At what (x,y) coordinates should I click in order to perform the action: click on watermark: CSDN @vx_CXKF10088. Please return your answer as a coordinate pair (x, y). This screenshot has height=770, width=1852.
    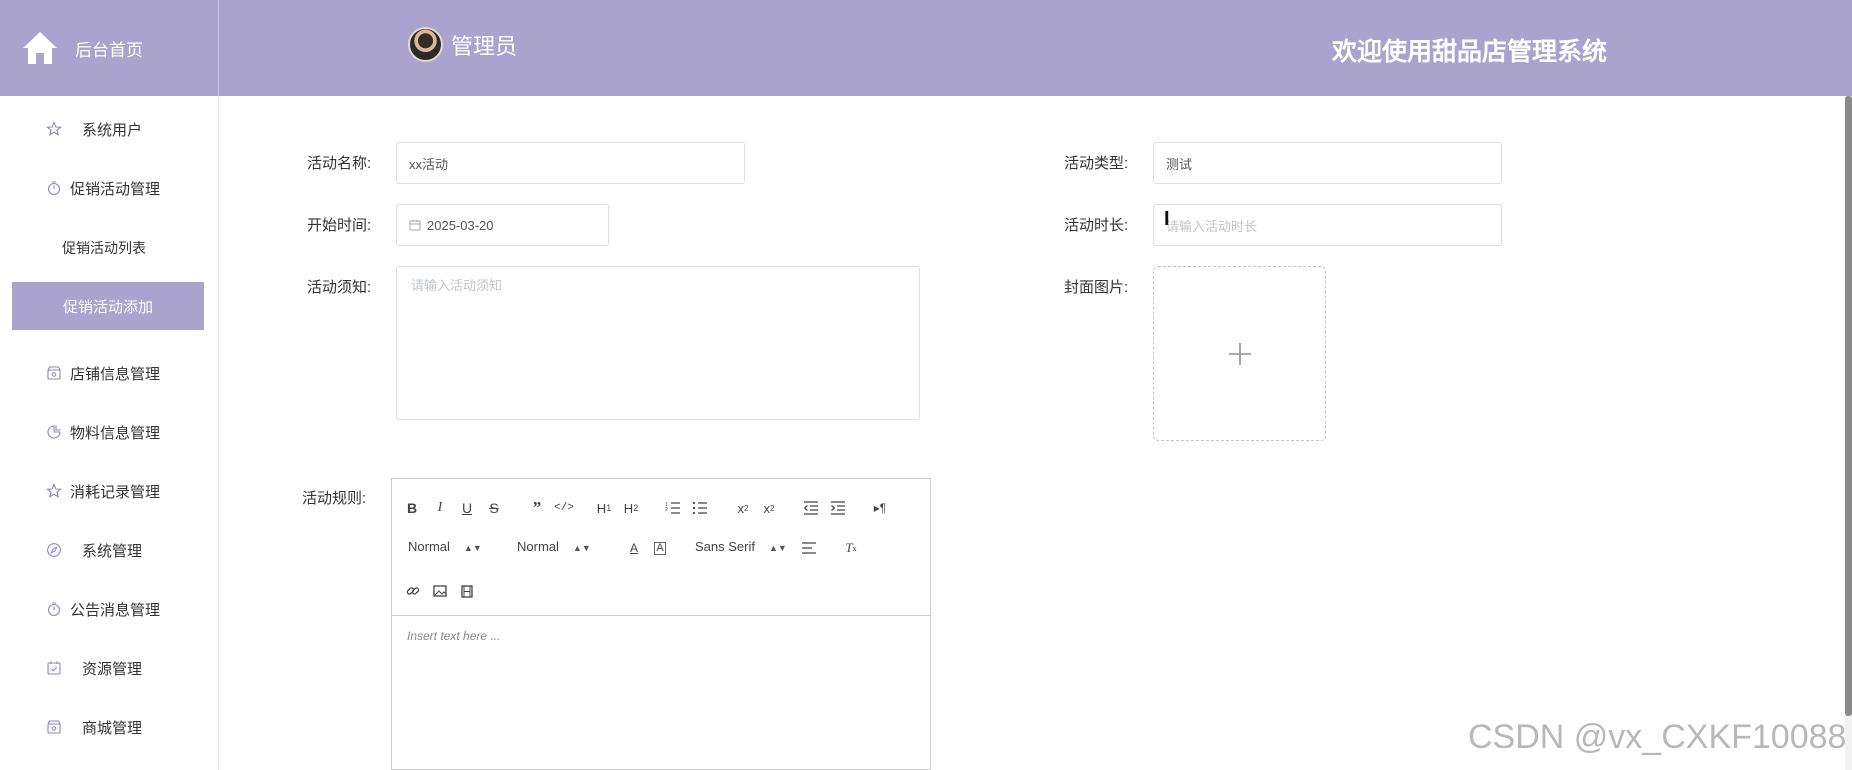
    Looking at the image, I should click on (1657, 737).